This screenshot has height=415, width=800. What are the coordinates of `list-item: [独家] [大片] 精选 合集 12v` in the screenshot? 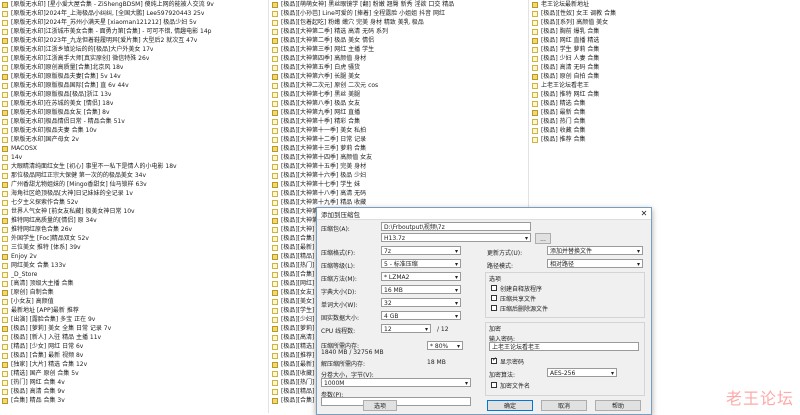 It's located at (134, 364).